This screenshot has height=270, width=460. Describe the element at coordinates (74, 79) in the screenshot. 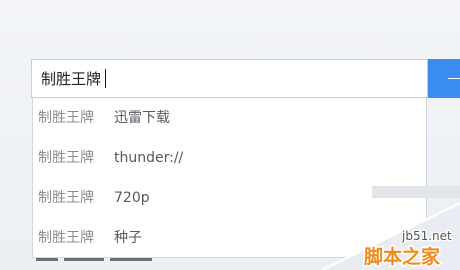

I see `search-input-value: 制胜王牌` at that location.